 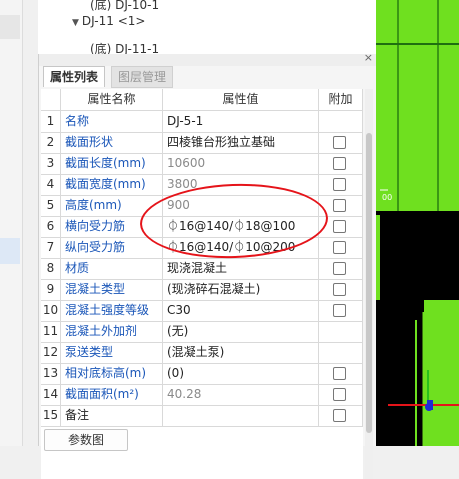 I want to click on sidebar-selected-item, so click(x=10, y=251).